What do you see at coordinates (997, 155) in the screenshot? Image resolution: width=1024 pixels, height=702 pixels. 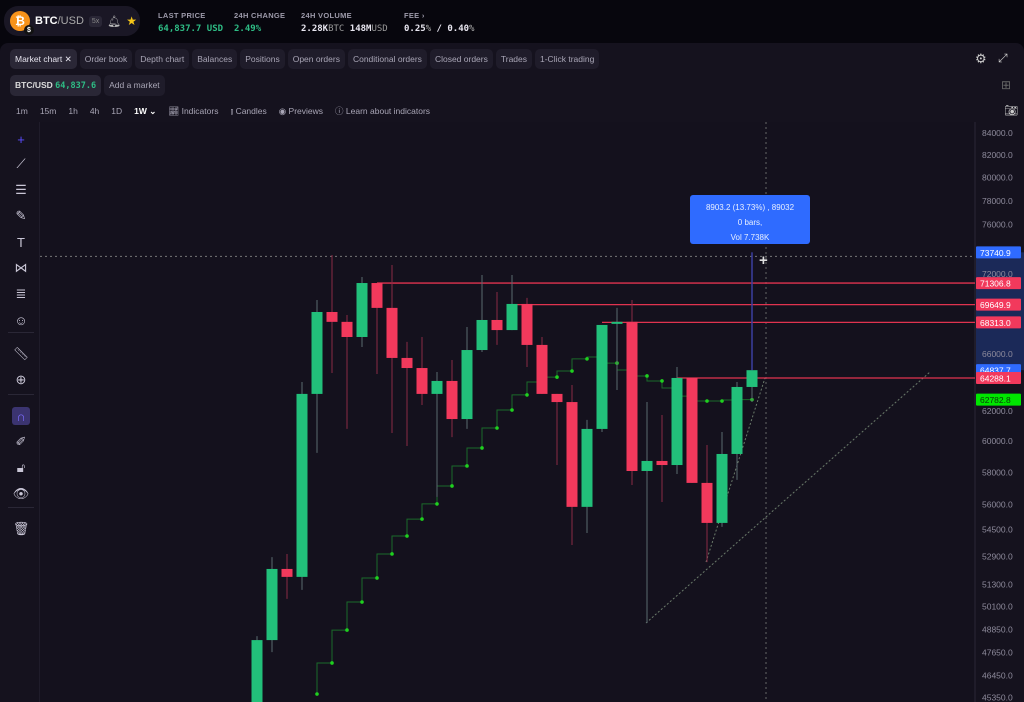 I see `y-tick-label: 82000.0` at bounding box center [997, 155].